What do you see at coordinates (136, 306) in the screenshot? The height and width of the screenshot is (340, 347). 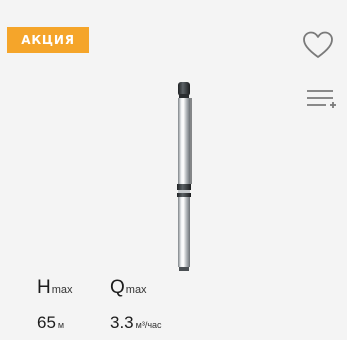 I see `spec-max-flow: Qmax 3.3 м³/час` at bounding box center [136, 306].